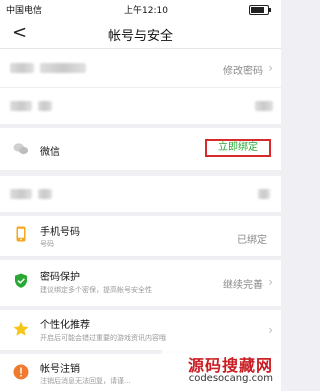 This screenshot has height=391, width=320. Describe the element at coordinates (60, 277) in the screenshot. I see `password-protect-label: 密码保护` at that location.